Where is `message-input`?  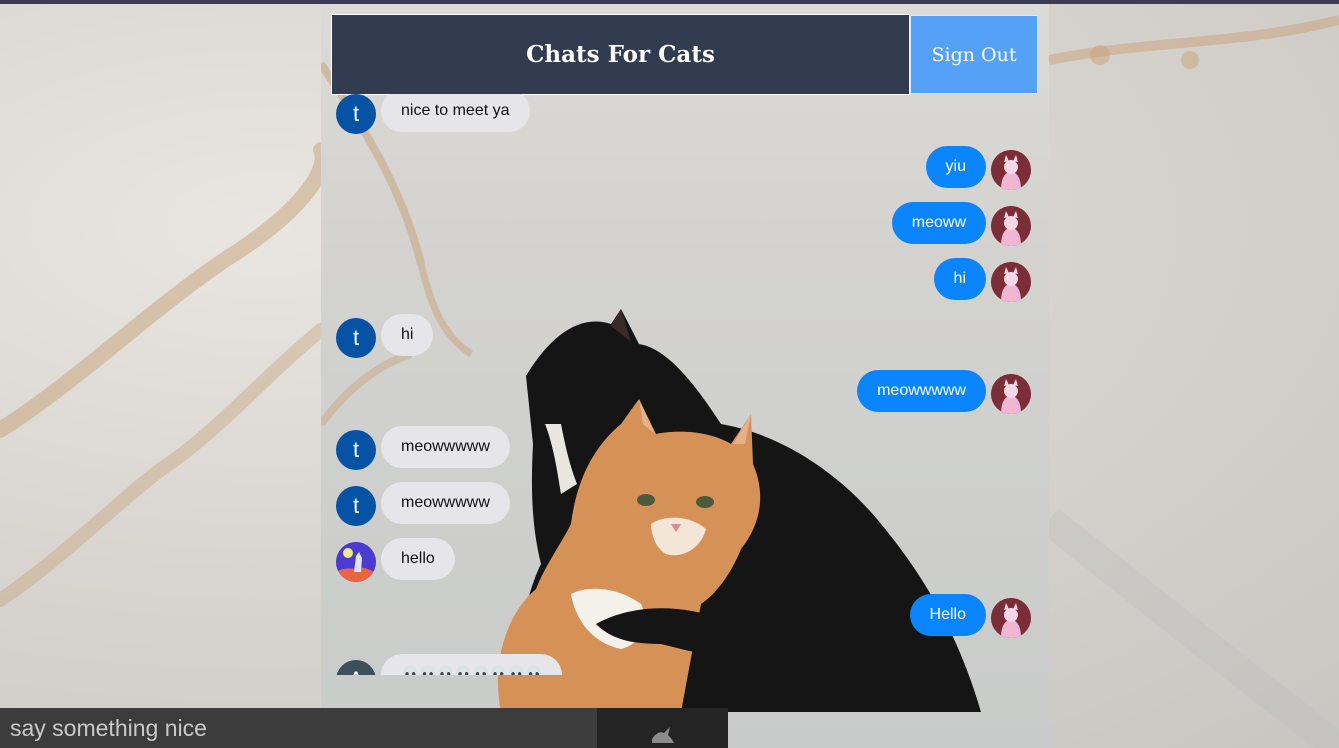
message-input is located at coordinates (298, 728).